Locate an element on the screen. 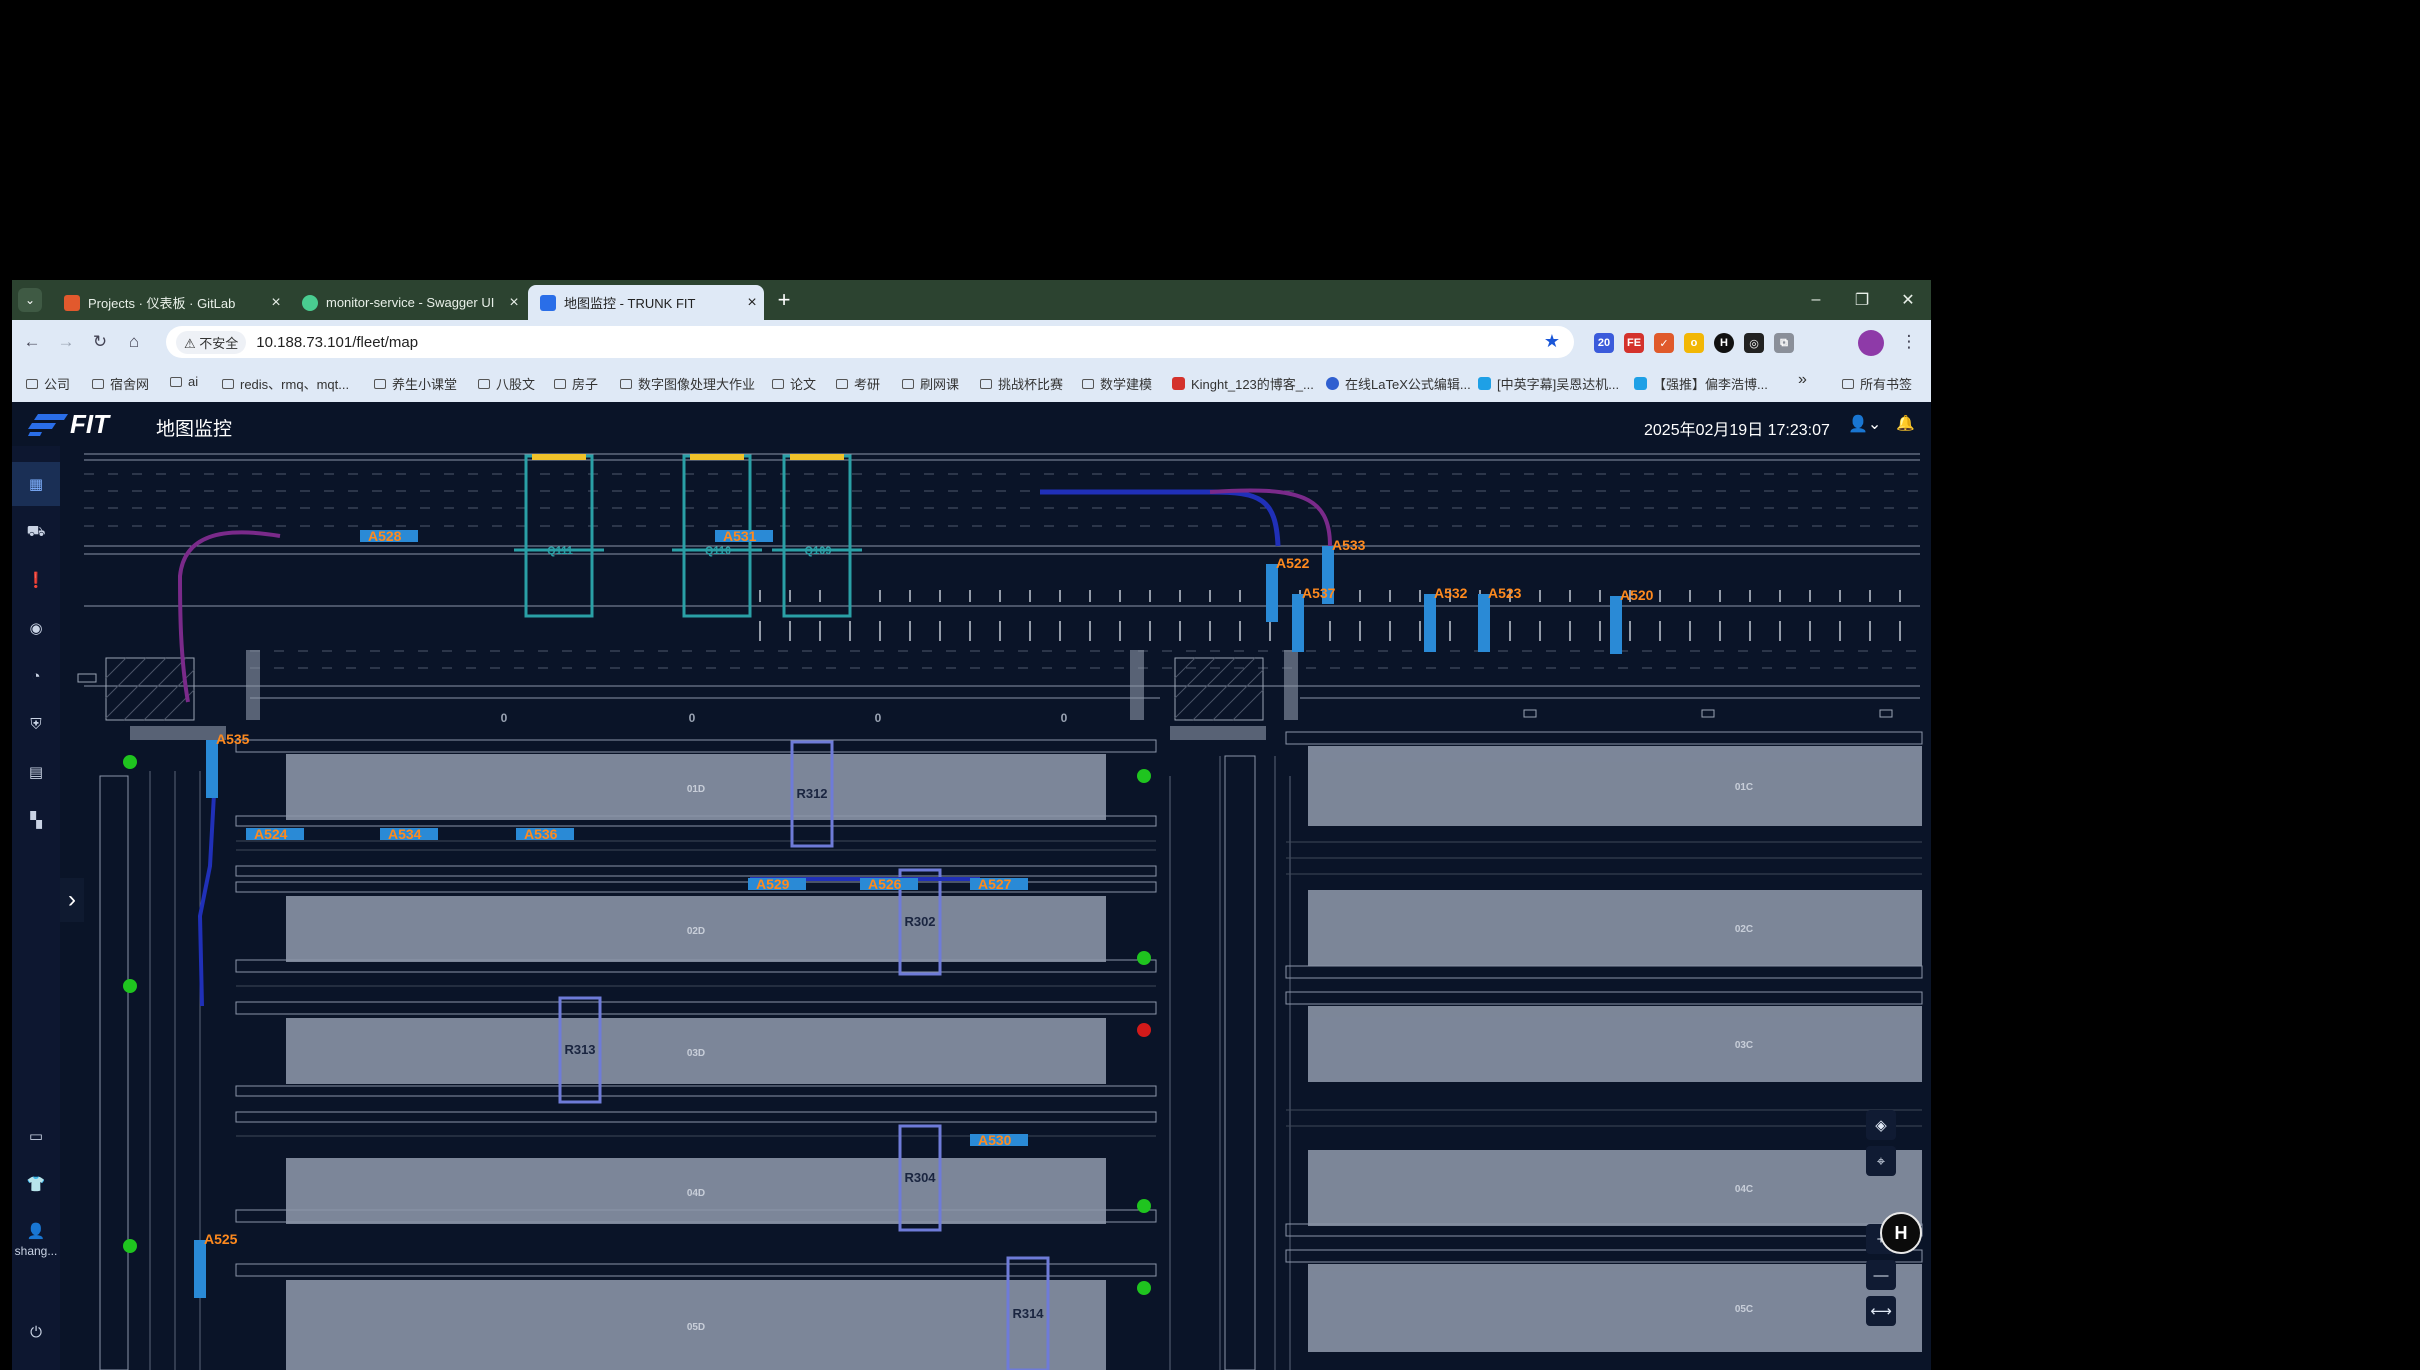 This screenshot has width=2420, height=1370. minimize-button: – is located at coordinates (1816, 300).